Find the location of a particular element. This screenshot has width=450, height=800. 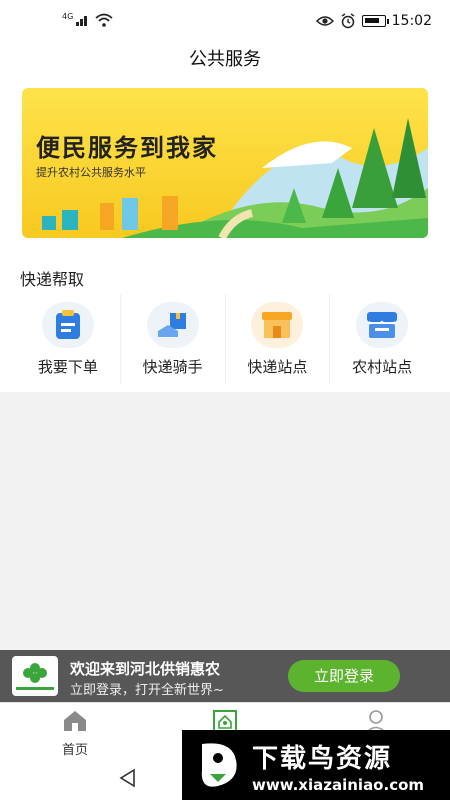

express-grid: 我要下单 快递骑手 快递站点 农村站点 is located at coordinates (225, 339).